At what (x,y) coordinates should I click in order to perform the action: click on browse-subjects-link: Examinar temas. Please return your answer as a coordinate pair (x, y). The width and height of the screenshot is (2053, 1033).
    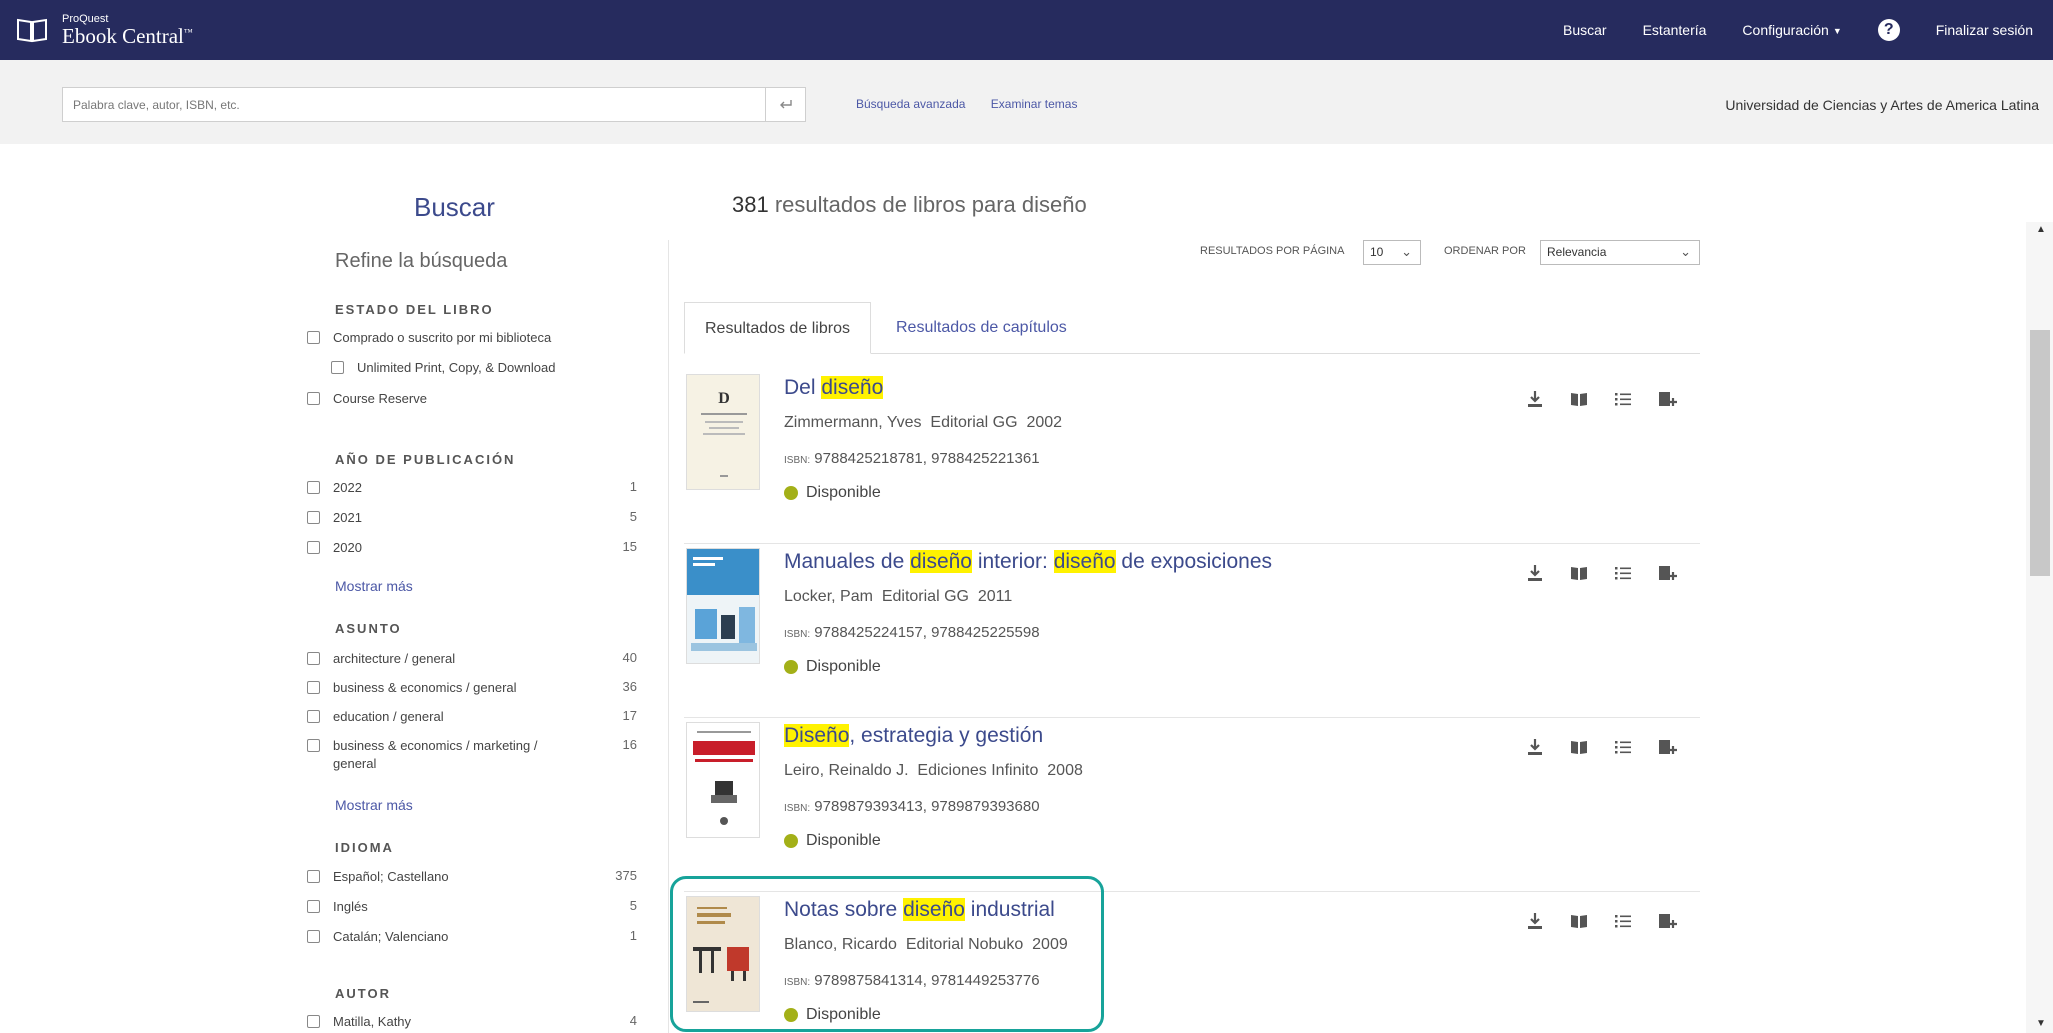
    Looking at the image, I should click on (1034, 104).